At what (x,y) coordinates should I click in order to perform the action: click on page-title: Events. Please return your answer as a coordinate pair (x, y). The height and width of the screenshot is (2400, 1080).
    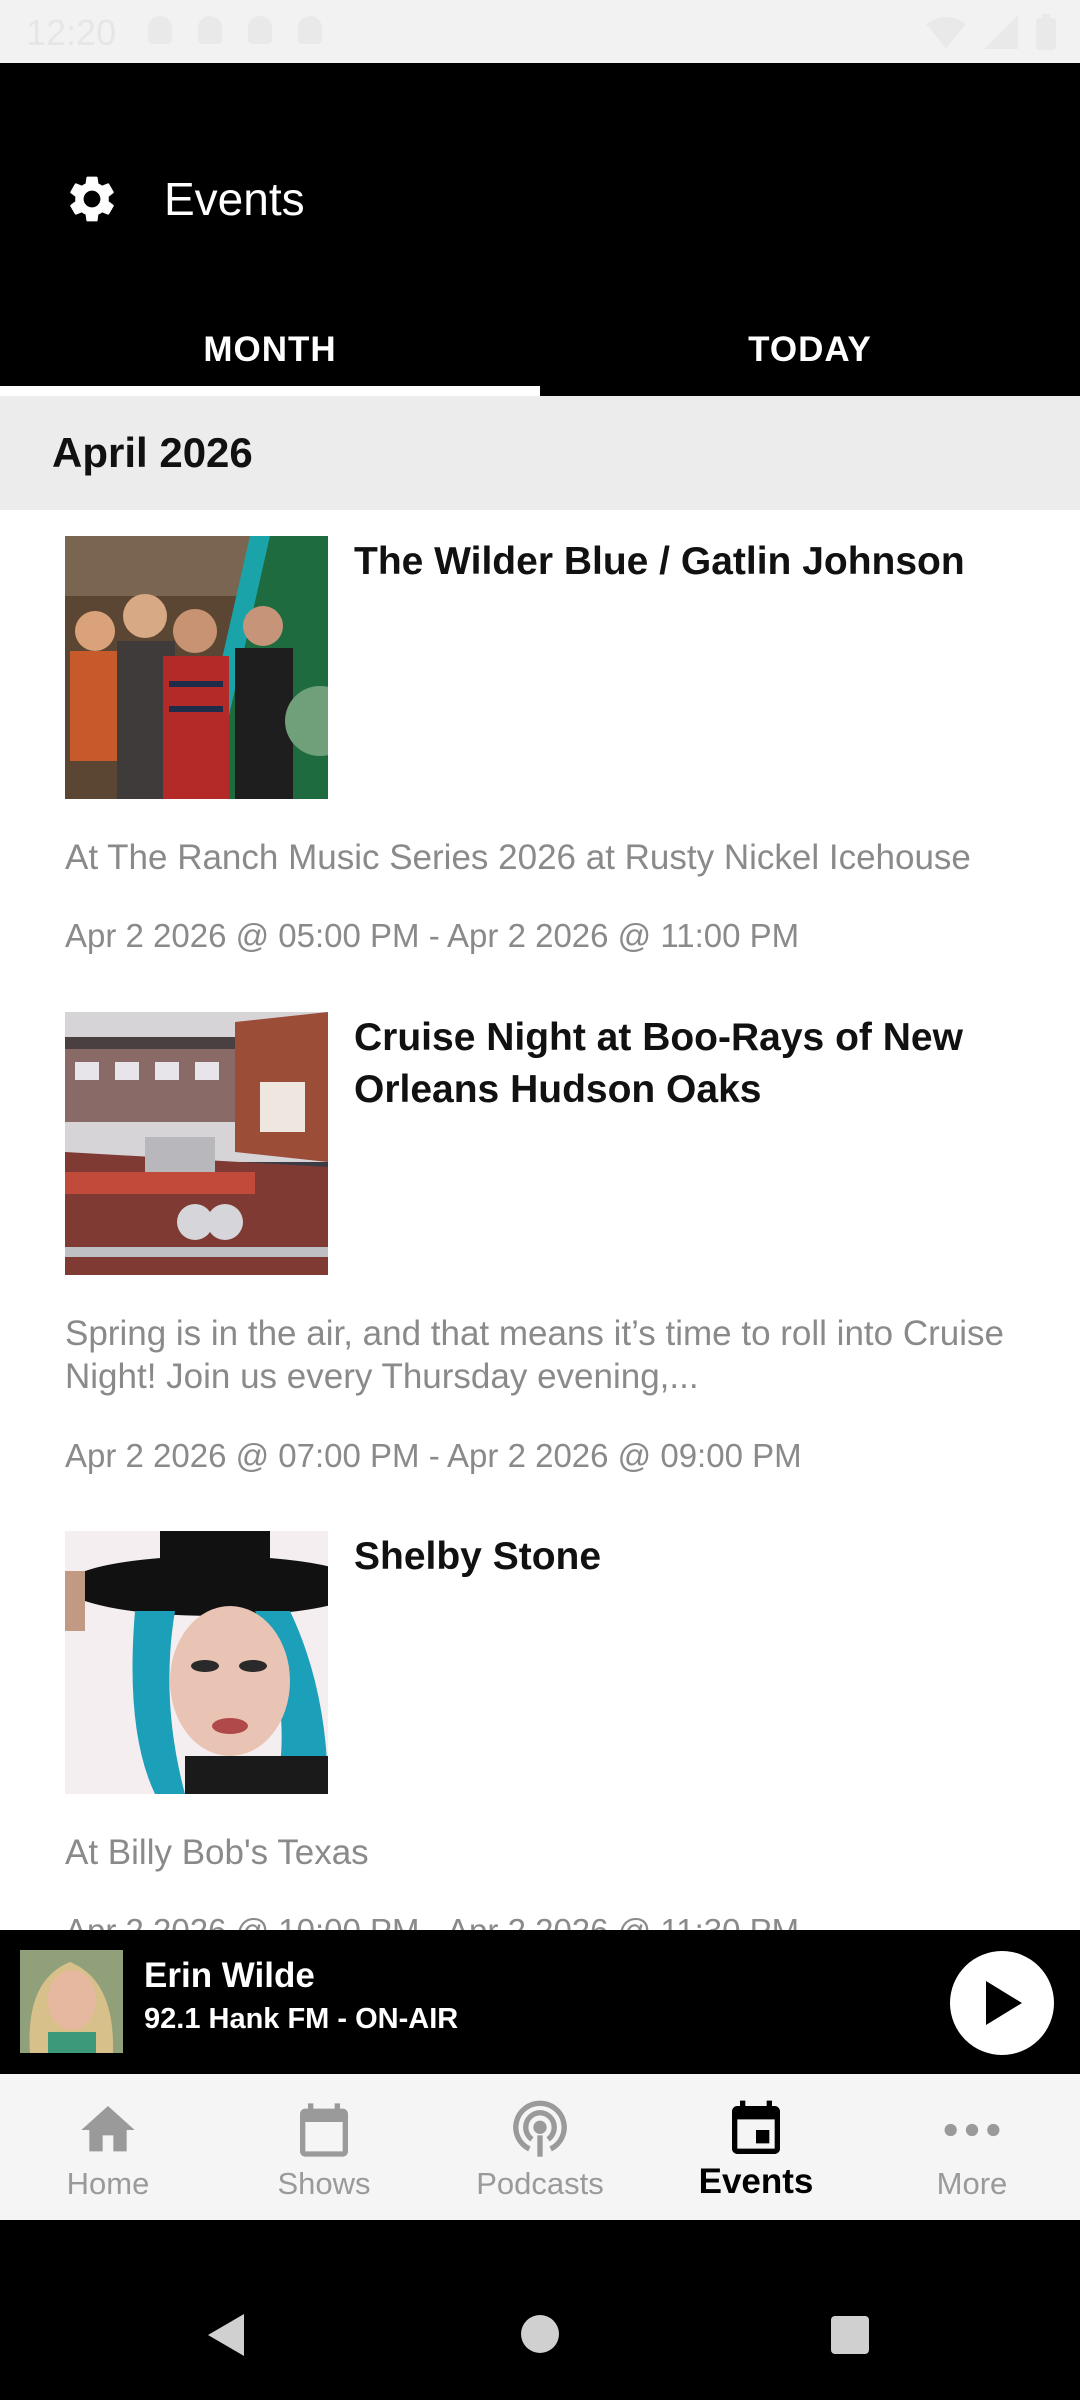
    Looking at the image, I should click on (234, 199).